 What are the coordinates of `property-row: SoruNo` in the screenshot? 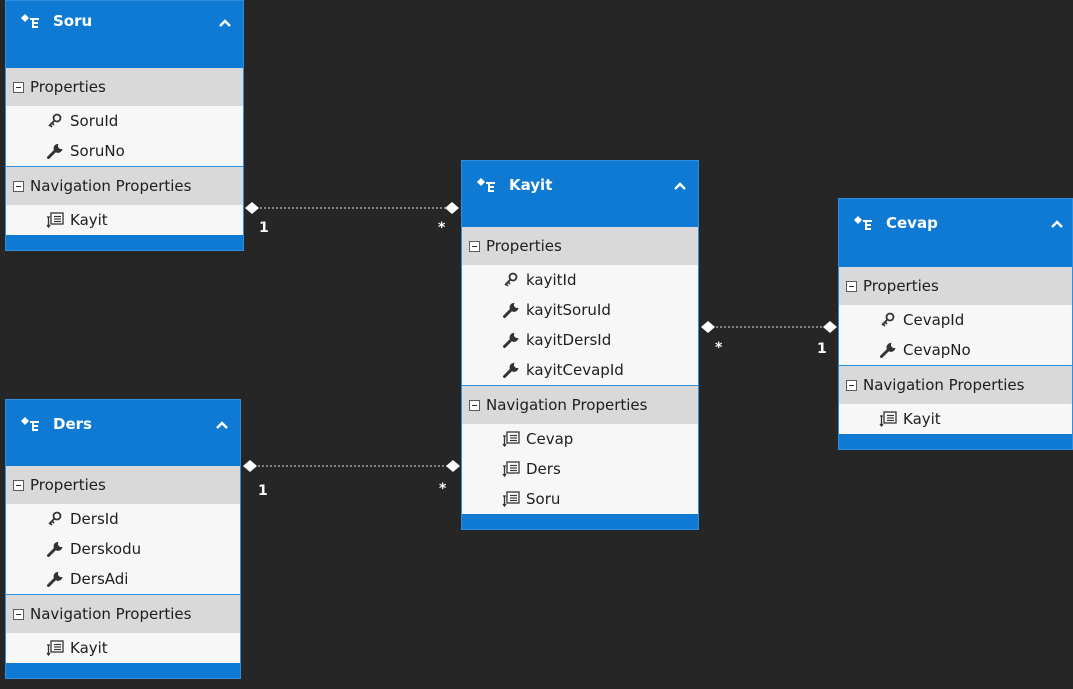 It's located at (124, 151).